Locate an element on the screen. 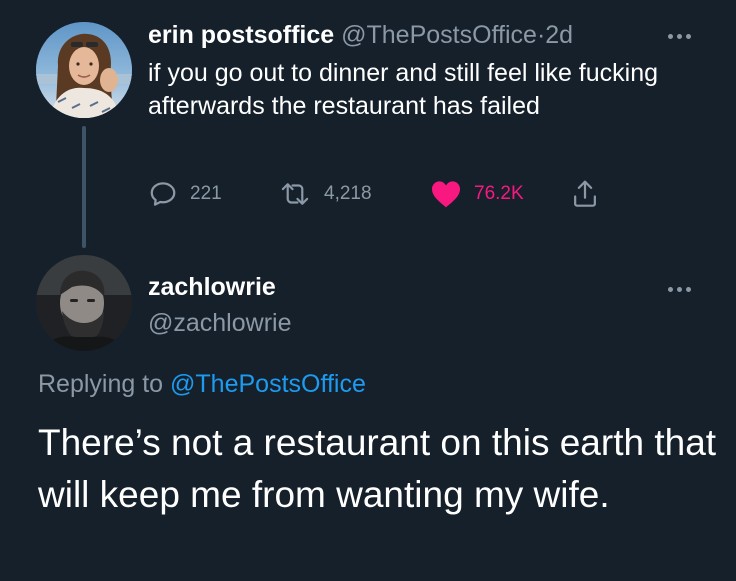  avatar-erin-image is located at coordinates (84, 70).